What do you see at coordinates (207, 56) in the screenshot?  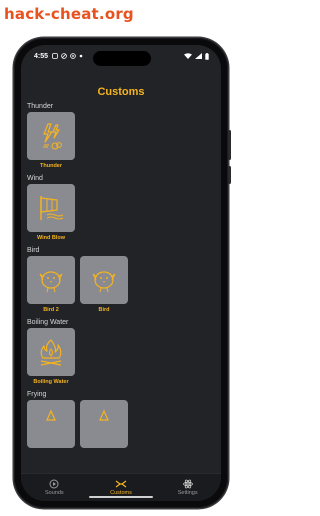 I see `battery-icon` at bounding box center [207, 56].